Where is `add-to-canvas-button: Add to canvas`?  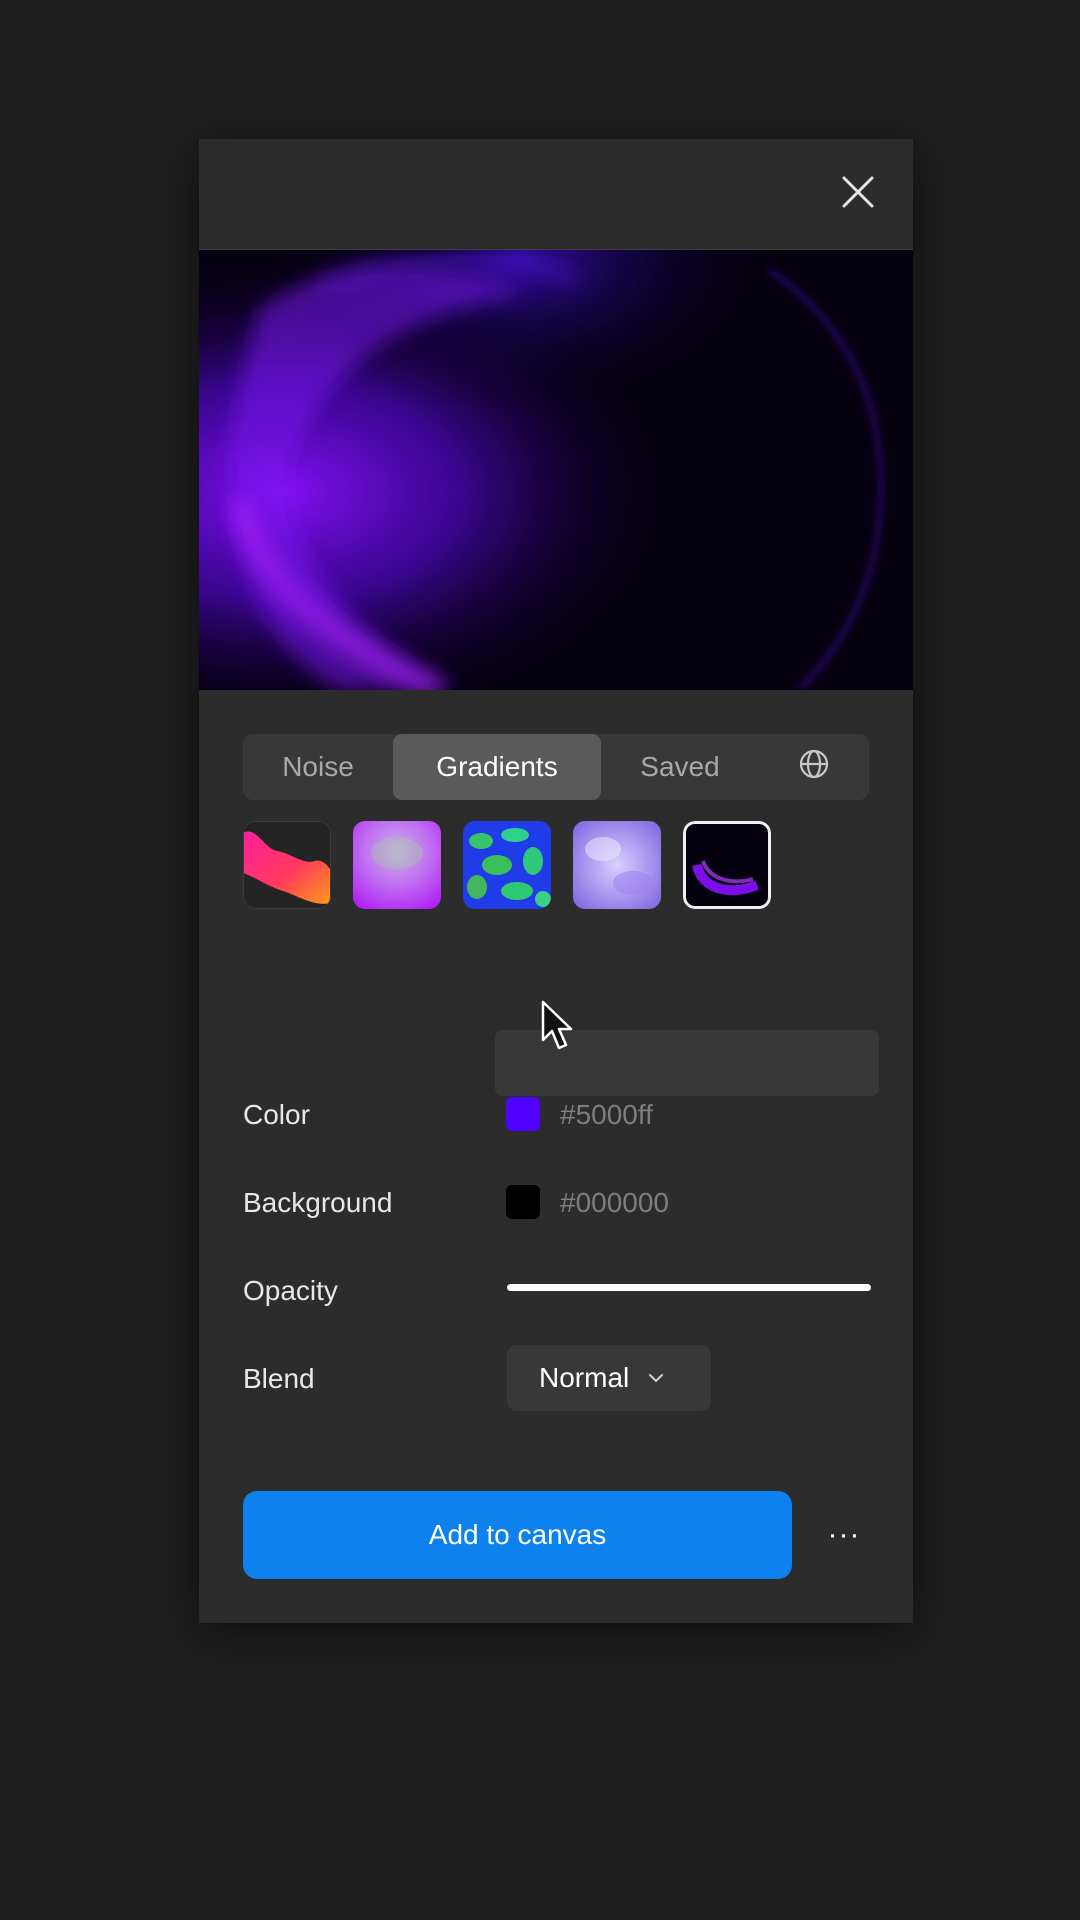
add-to-canvas-button: Add to canvas is located at coordinates (517, 1535).